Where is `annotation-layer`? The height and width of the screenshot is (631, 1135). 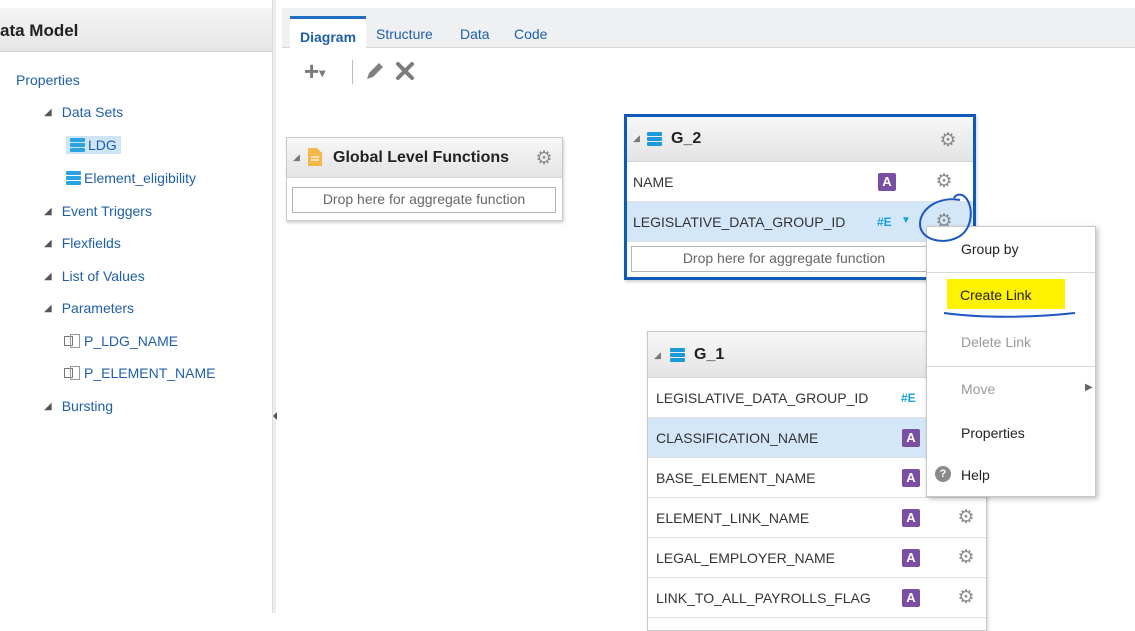
annotation-layer is located at coordinates (997, 255).